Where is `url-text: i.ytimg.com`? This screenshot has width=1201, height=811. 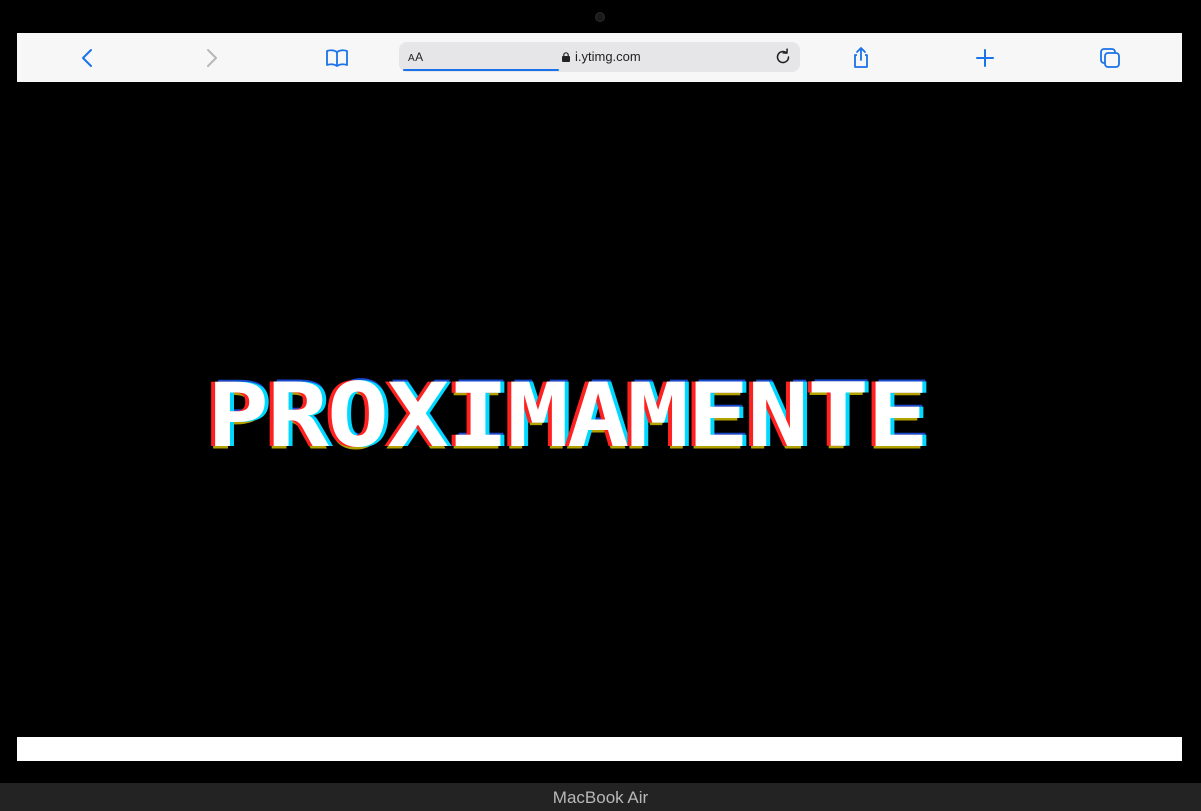 url-text: i.ytimg.com is located at coordinates (608, 56).